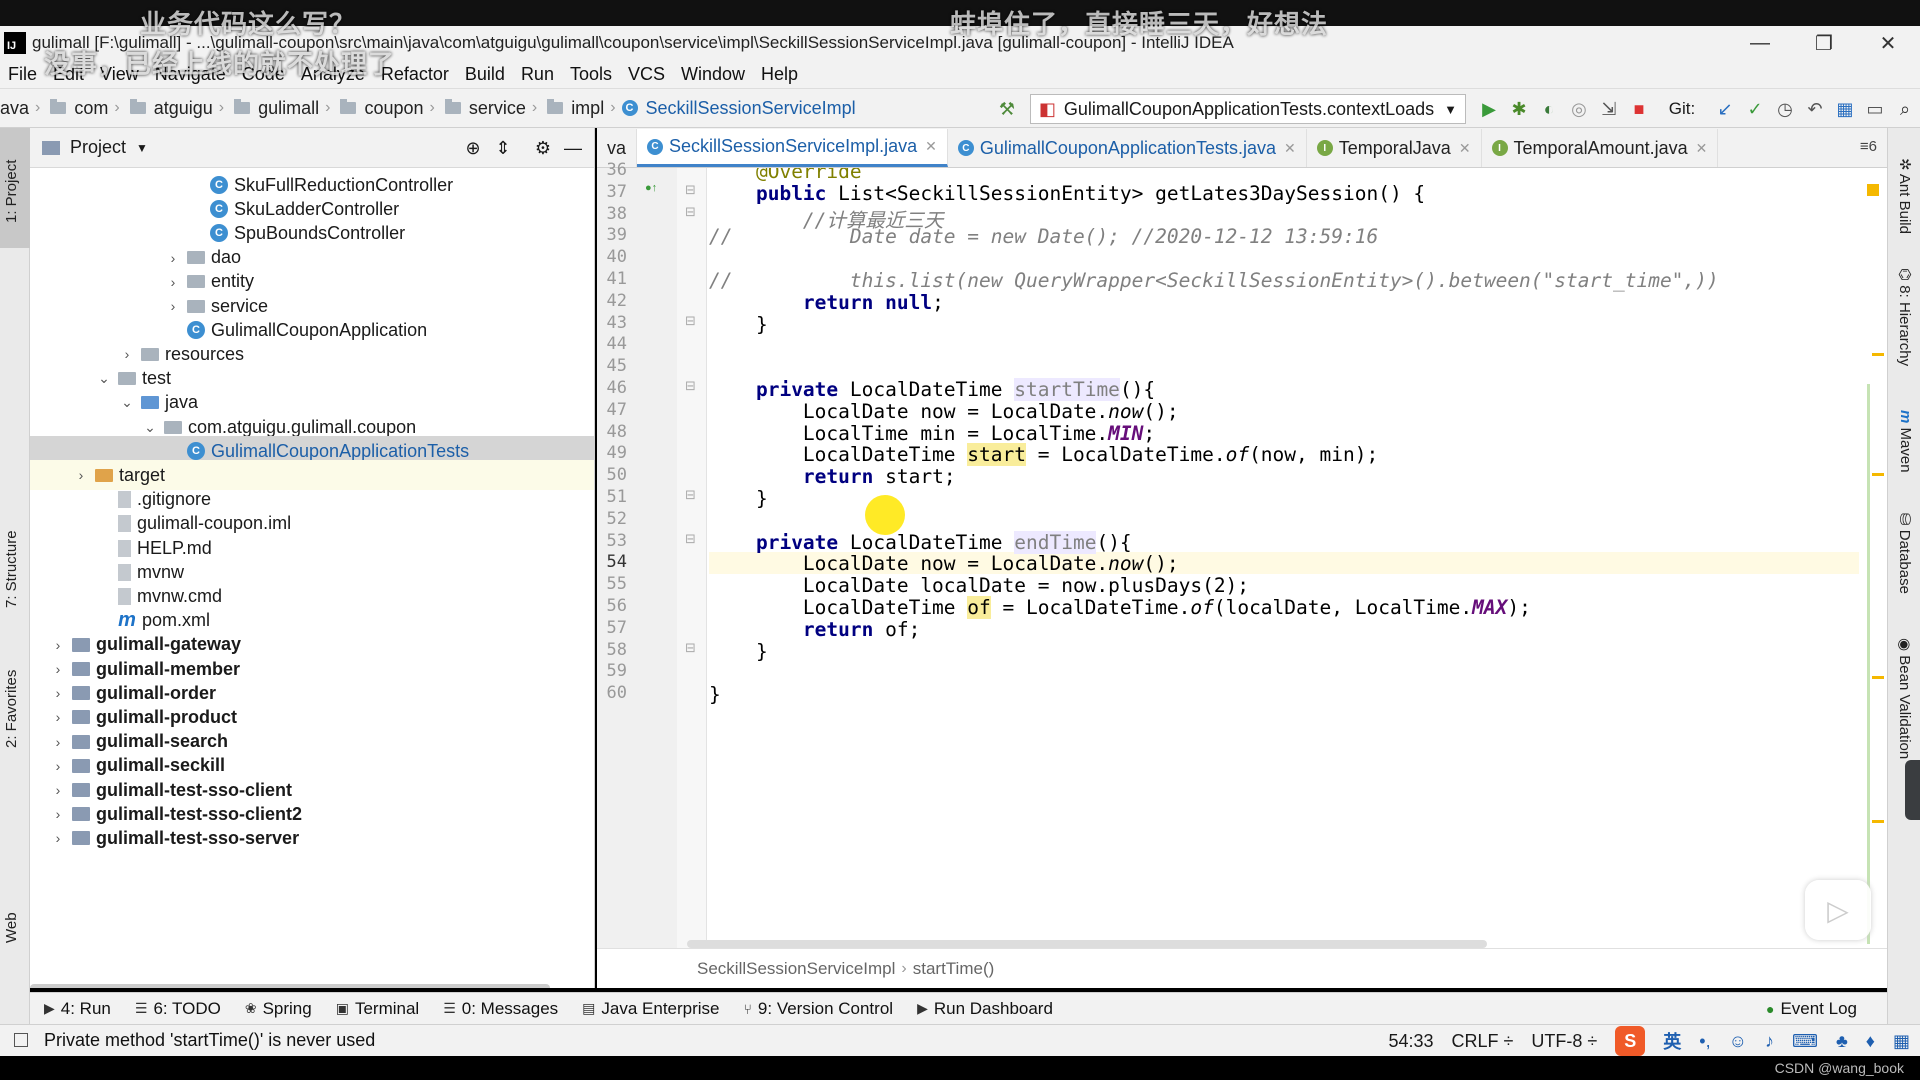 The width and height of the screenshot is (1920, 1080). Describe the element at coordinates (1824, 43) in the screenshot. I see `restore-button: ❐` at that location.